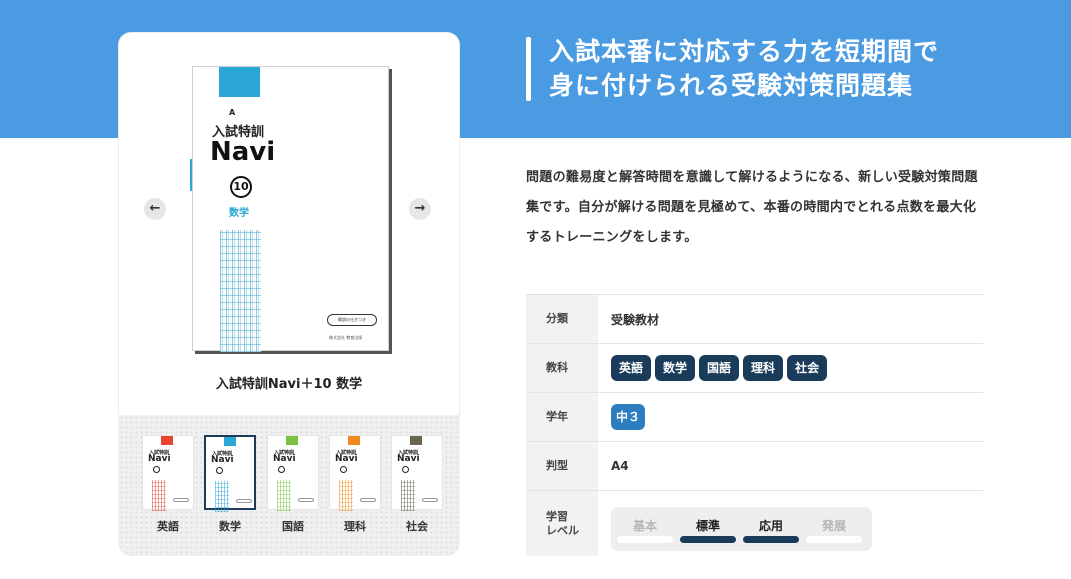 This screenshot has height=579, width=1071. I want to click on grade-pill: 中３, so click(628, 417).